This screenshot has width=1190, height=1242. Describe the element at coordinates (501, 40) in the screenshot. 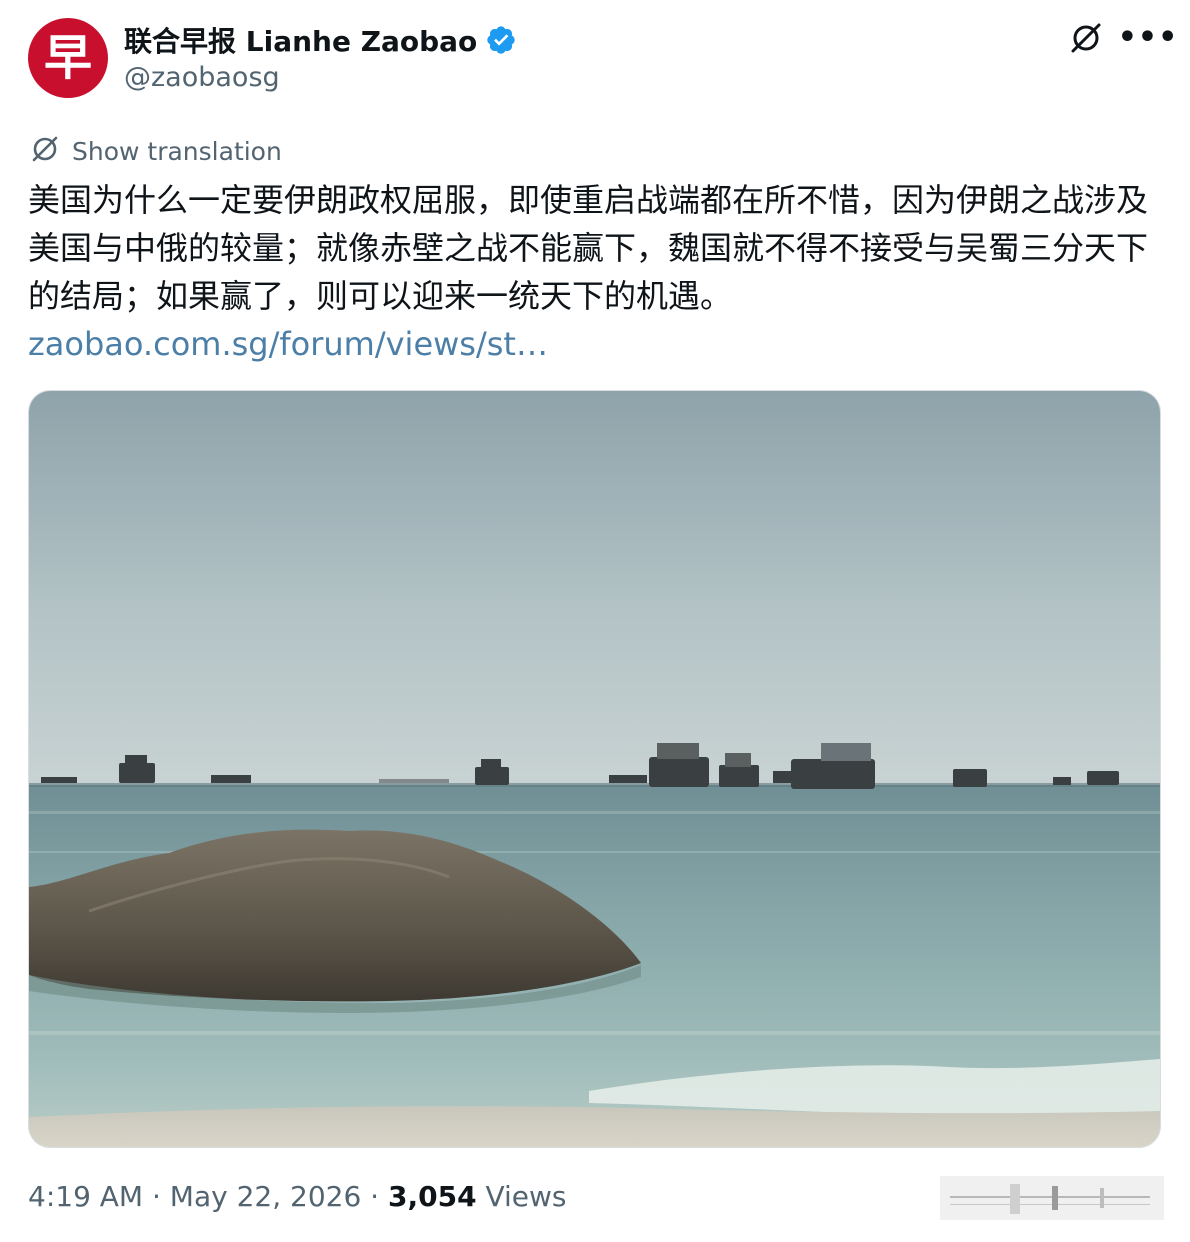

I see `verified-badge-icon` at that location.